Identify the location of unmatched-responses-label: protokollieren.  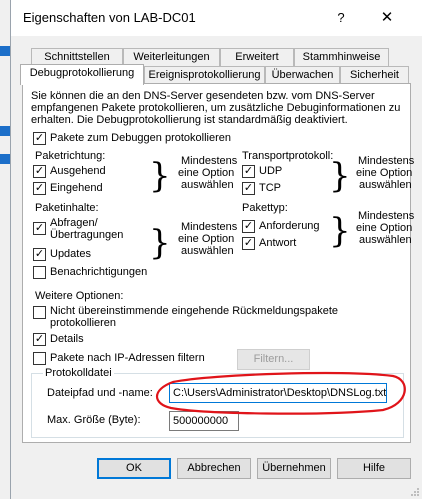
(83, 323).